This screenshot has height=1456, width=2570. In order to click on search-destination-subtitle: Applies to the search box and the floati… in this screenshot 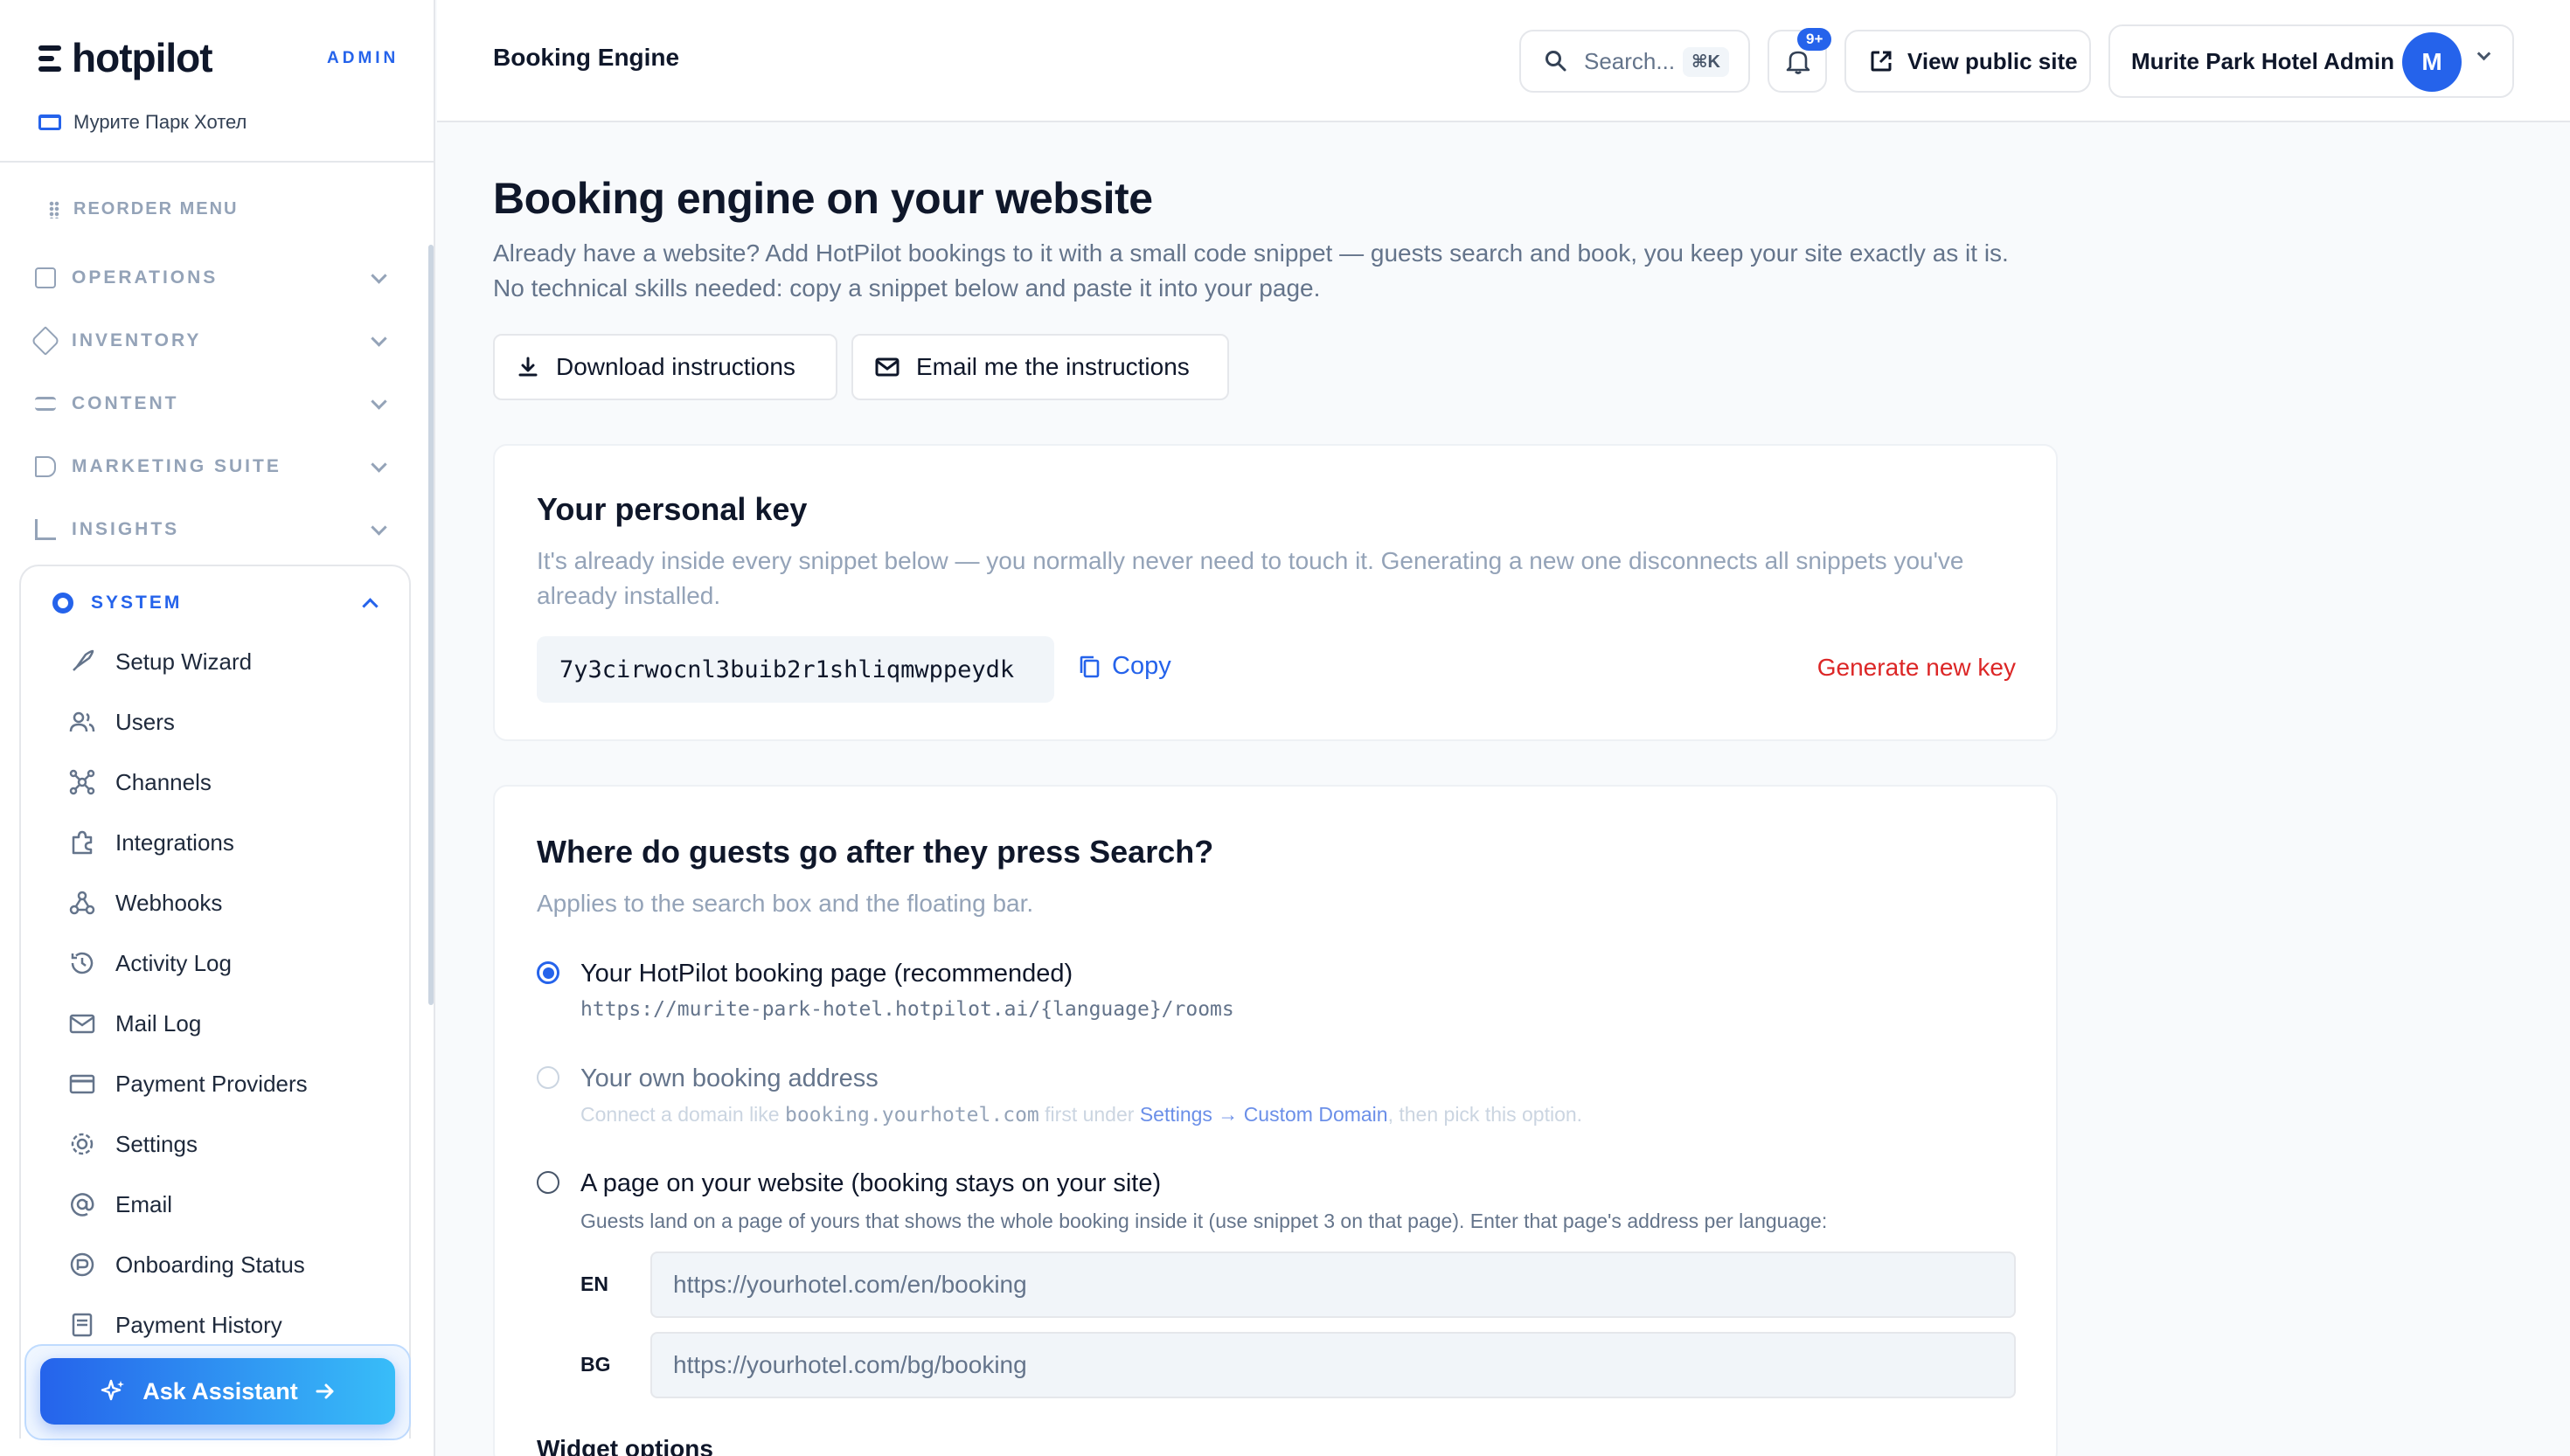, I will do `click(785, 903)`.